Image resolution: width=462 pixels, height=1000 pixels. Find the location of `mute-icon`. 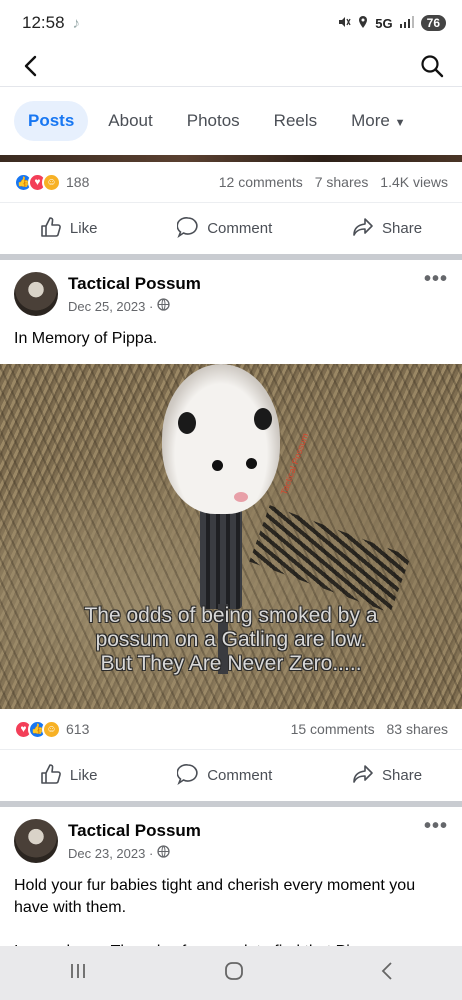

mute-icon is located at coordinates (344, 23).